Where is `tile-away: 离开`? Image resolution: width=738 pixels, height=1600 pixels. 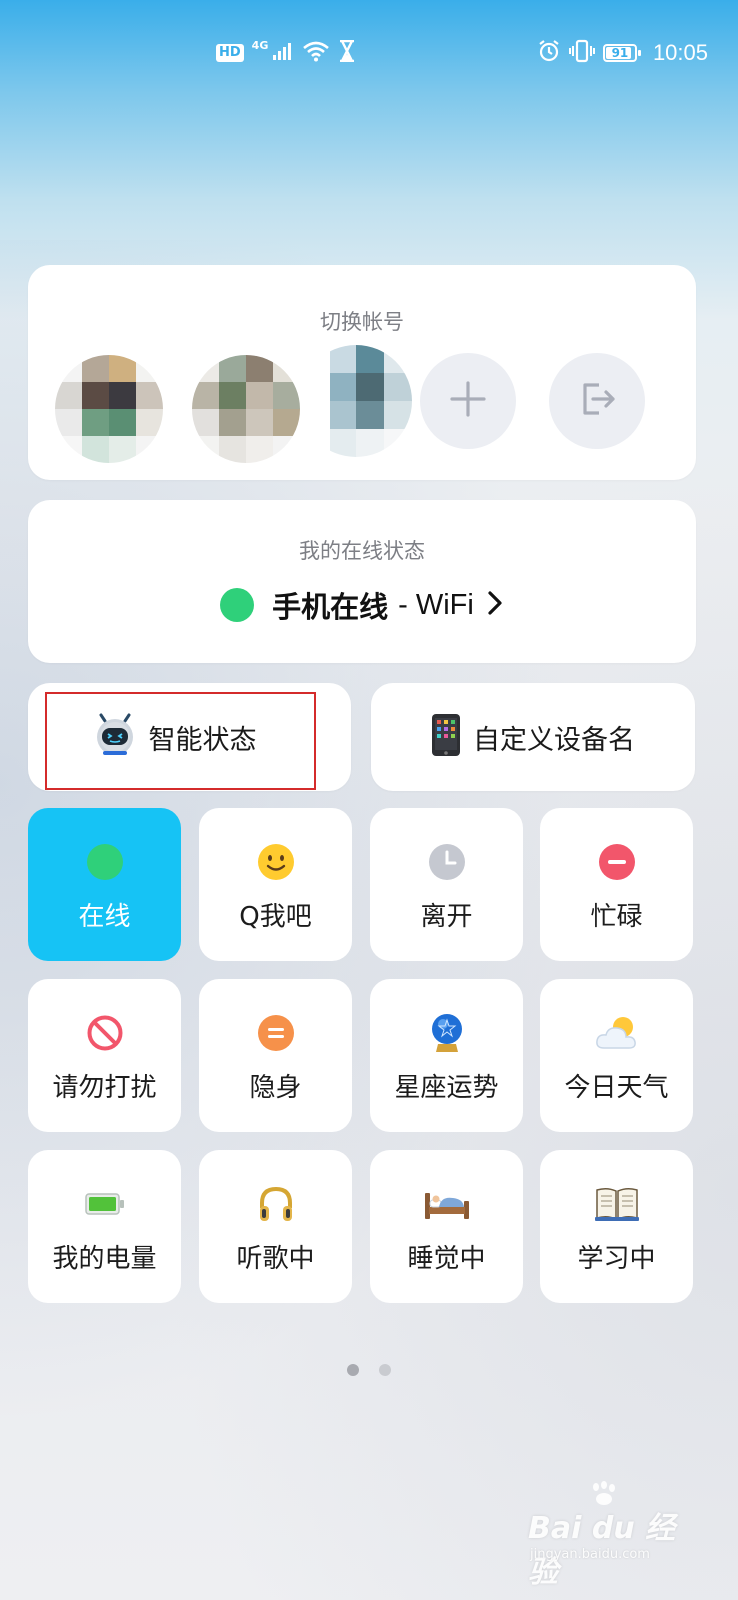 tile-away: 离开 is located at coordinates (446, 884).